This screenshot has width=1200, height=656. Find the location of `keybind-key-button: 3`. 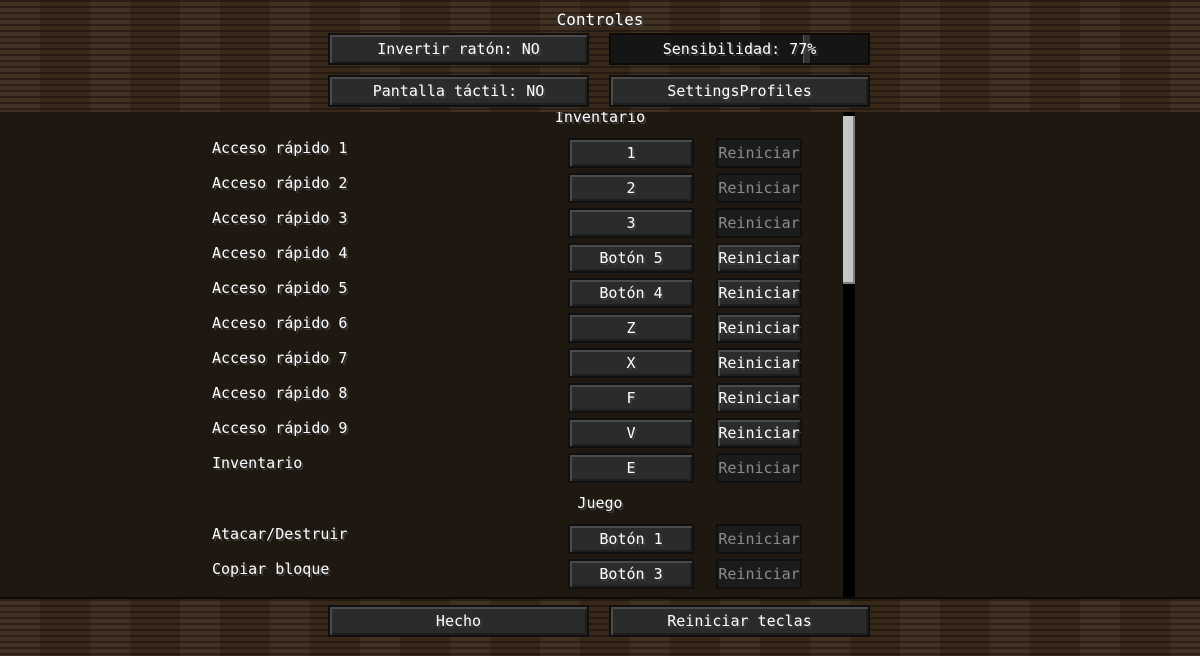

keybind-key-button: 3 is located at coordinates (631, 223).